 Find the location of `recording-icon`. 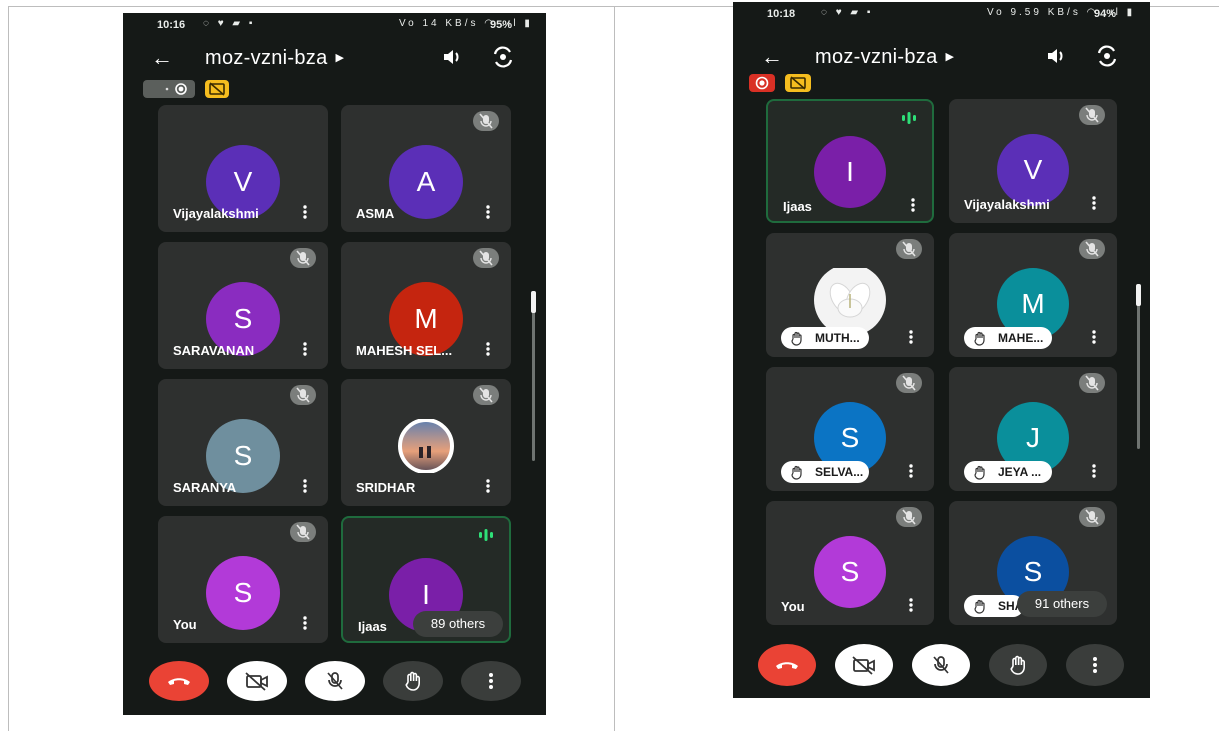

recording-icon is located at coordinates (762, 83).